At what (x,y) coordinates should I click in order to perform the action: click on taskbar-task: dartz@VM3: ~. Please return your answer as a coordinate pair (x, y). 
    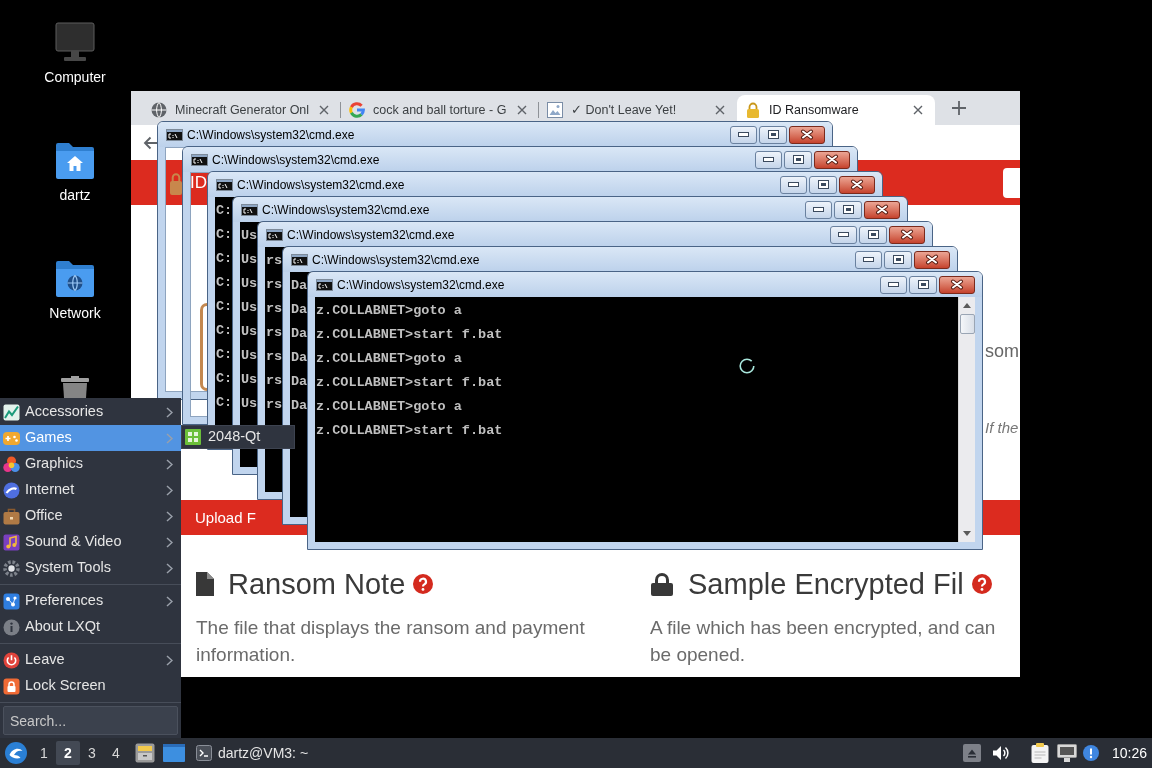
    Looking at the image, I should click on (252, 753).